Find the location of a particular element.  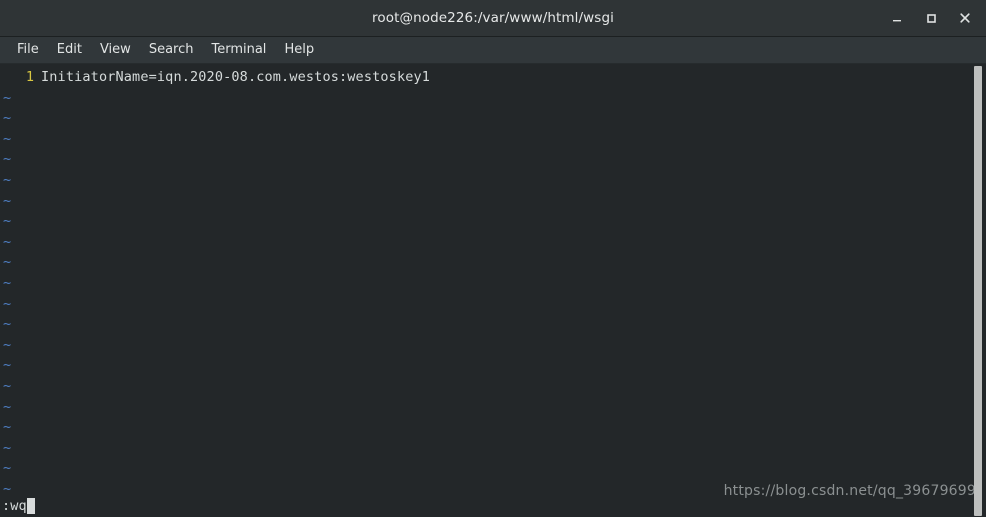

menu-item-file: File is located at coordinates (28, 50).